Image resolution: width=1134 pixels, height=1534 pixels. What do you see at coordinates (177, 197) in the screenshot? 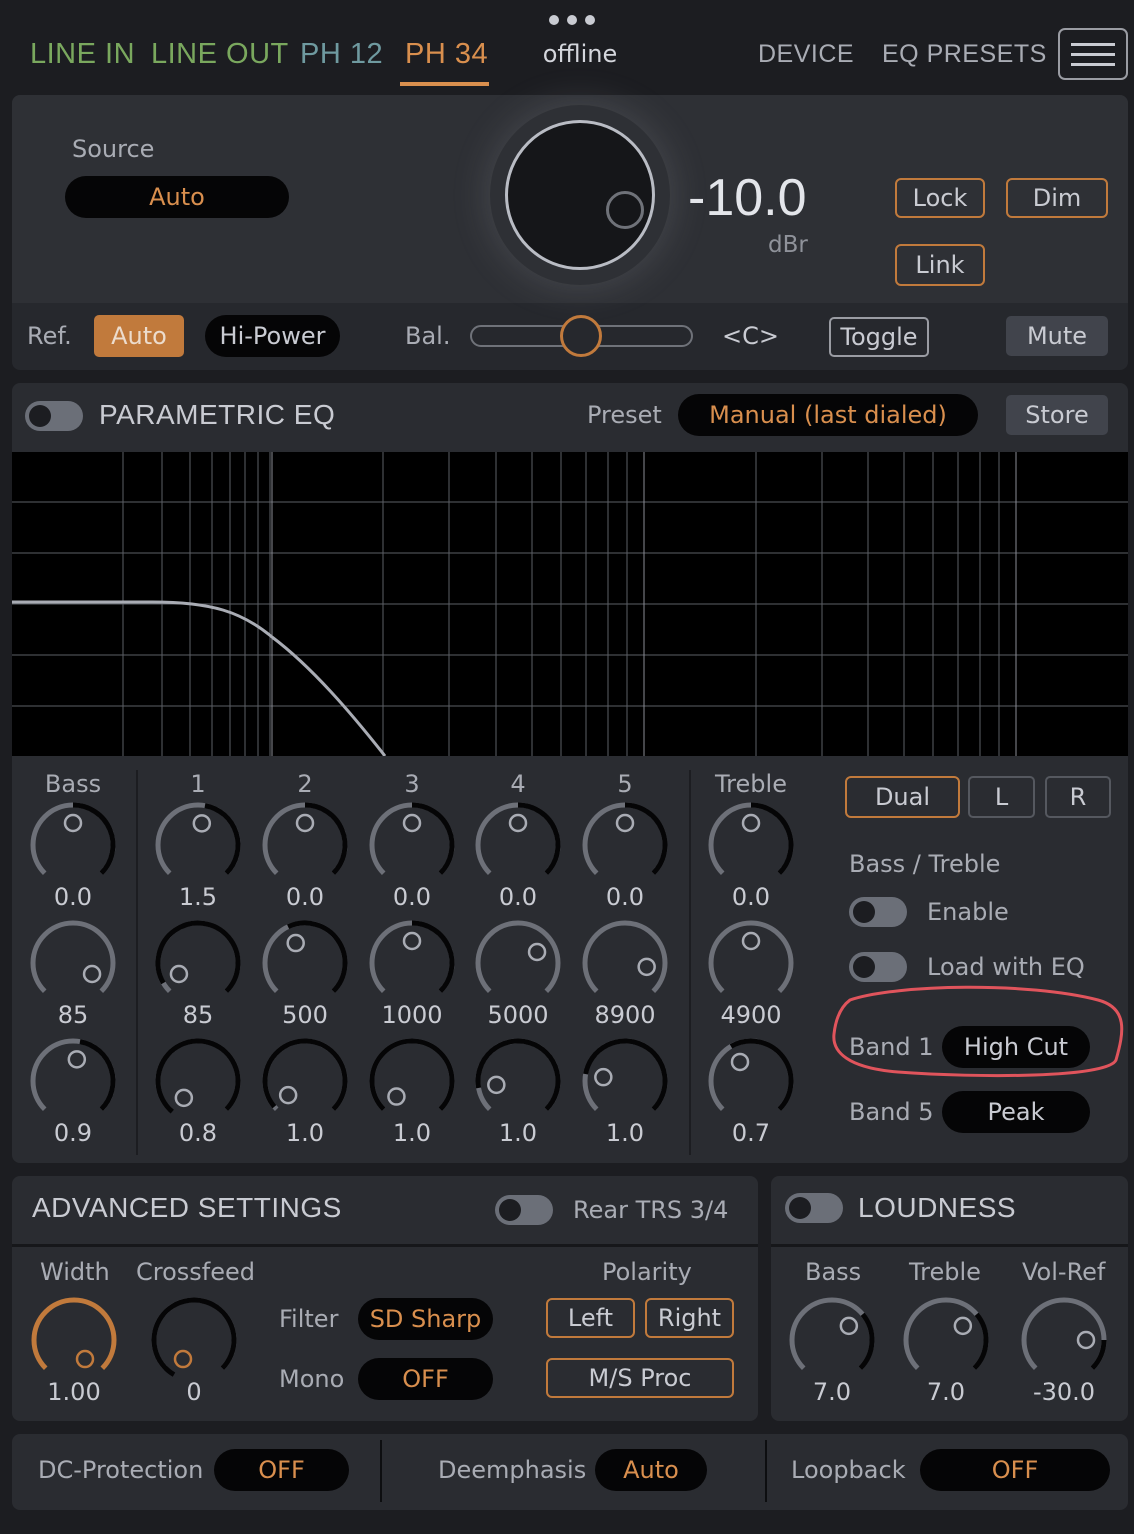
I see `source-select: Auto` at bounding box center [177, 197].